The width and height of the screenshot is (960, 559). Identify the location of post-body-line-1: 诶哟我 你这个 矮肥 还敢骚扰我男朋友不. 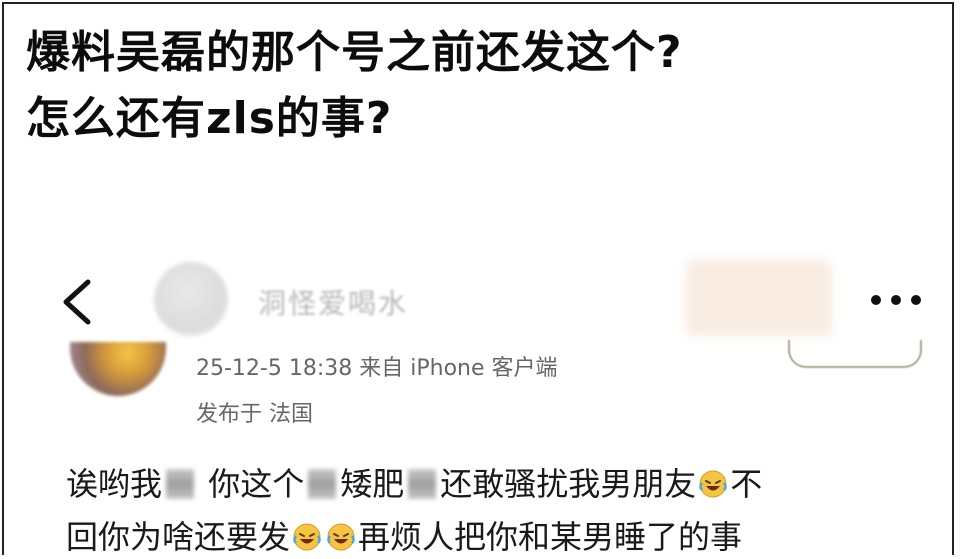
(501, 484).